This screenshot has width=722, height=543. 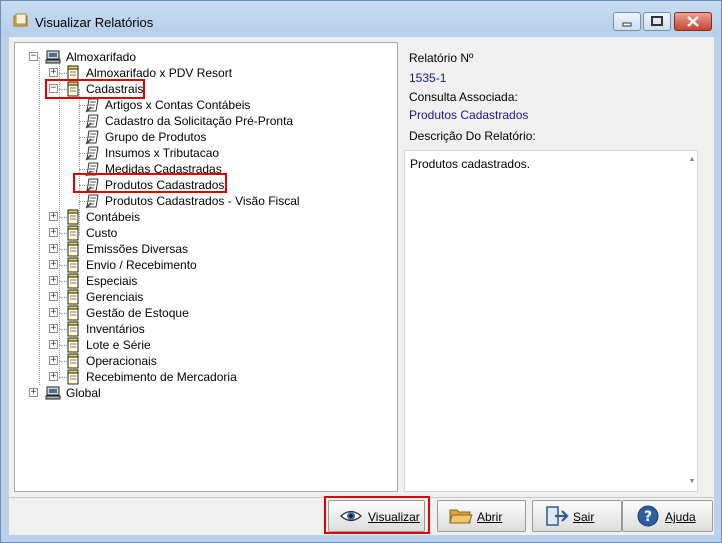 What do you see at coordinates (185, 233) in the screenshot?
I see `tree-node-category: + Custo` at bounding box center [185, 233].